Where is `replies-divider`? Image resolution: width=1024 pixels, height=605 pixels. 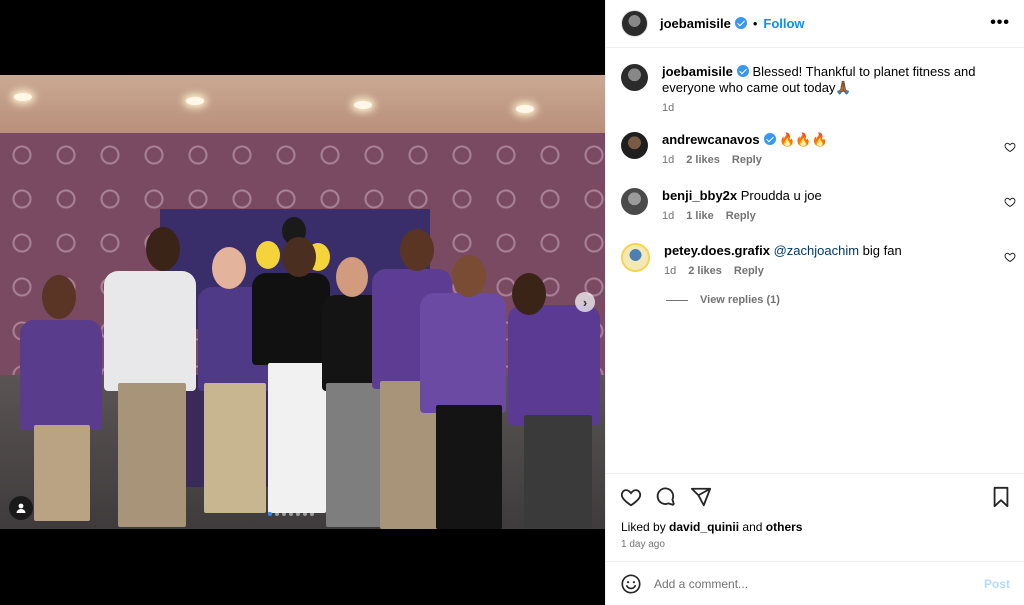 replies-divider is located at coordinates (677, 300).